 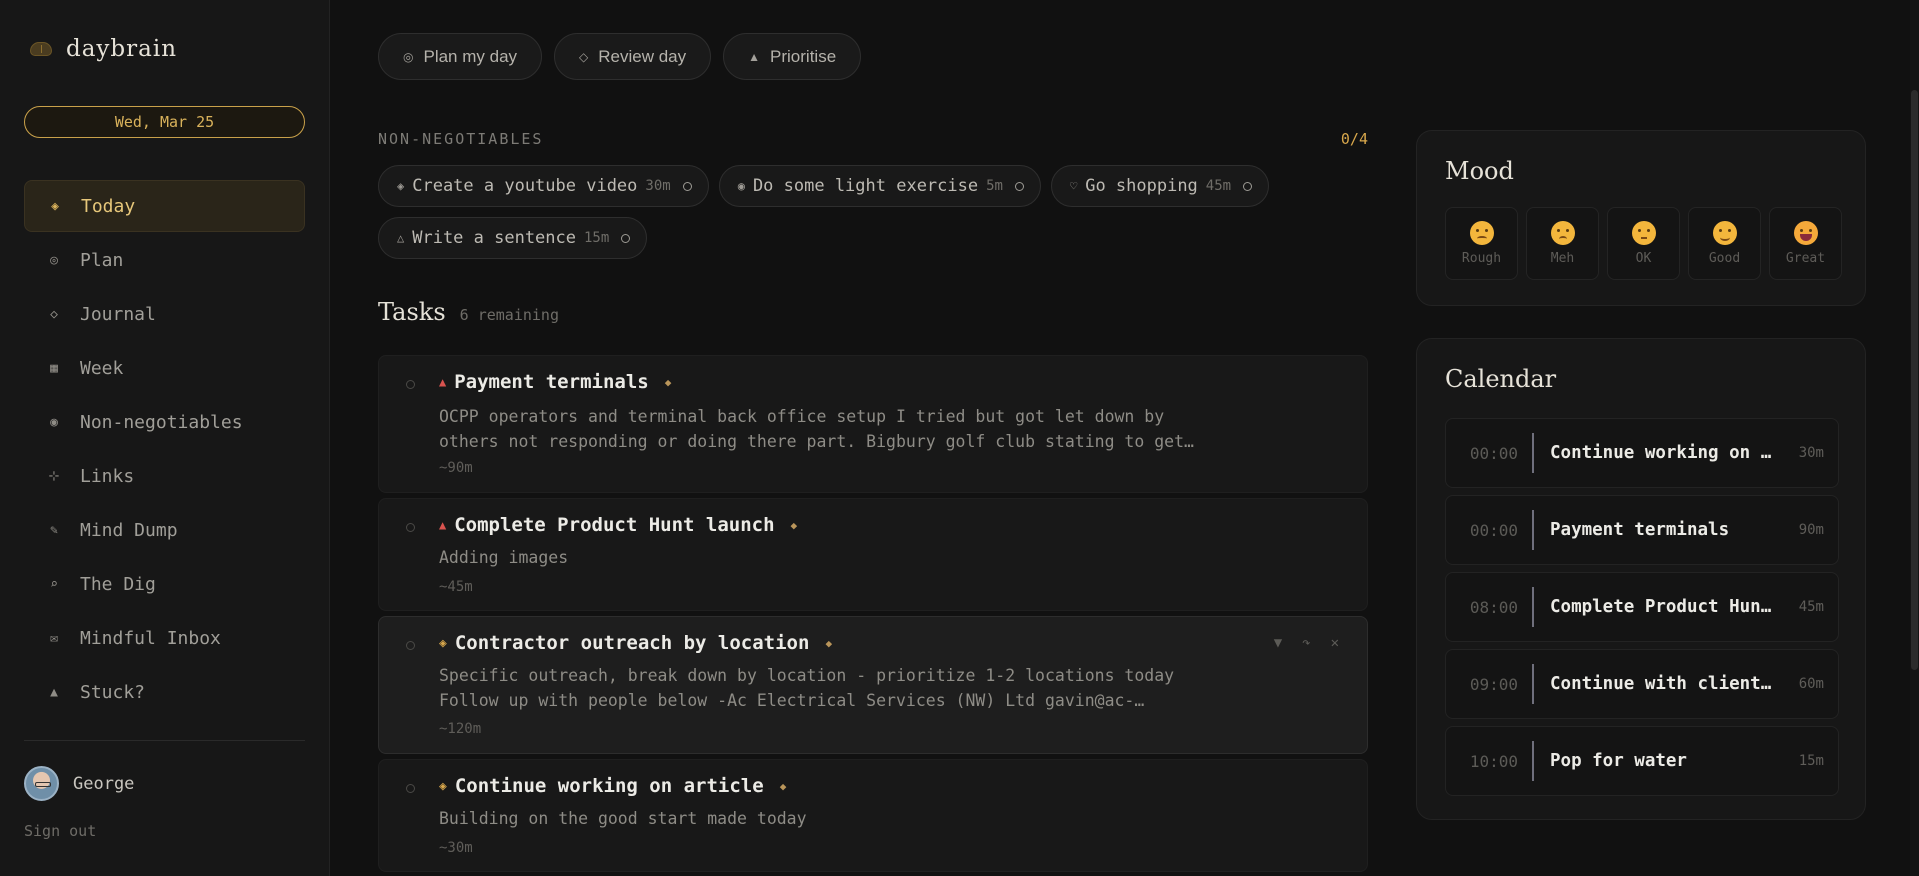 What do you see at coordinates (103, 49) in the screenshot?
I see `logo: daybrain` at bounding box center [103, 49].